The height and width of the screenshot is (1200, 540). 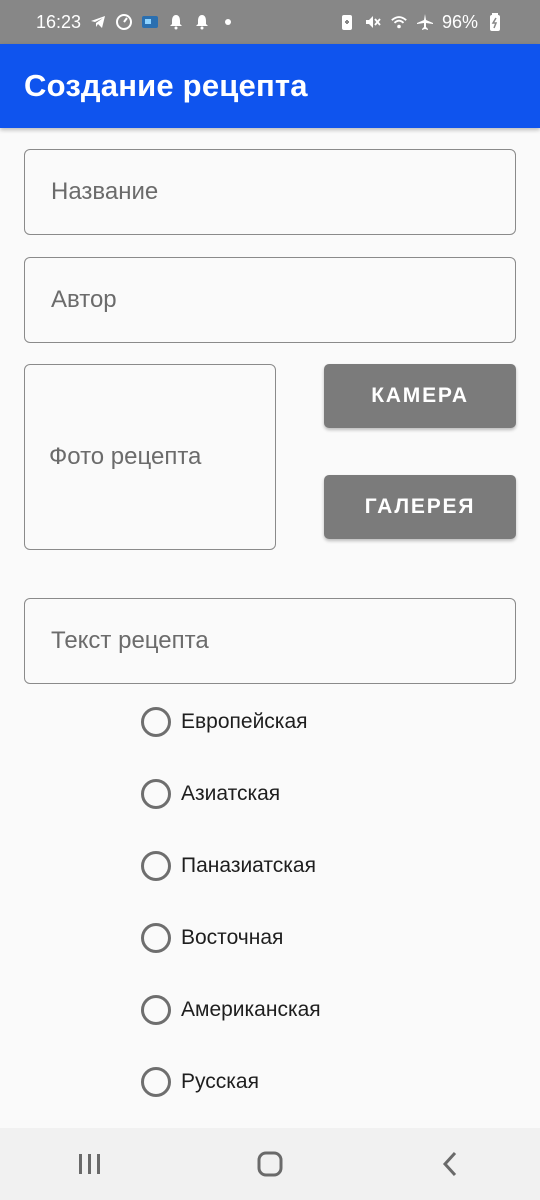 I want to click on name-input, so click(x=282, y=192).